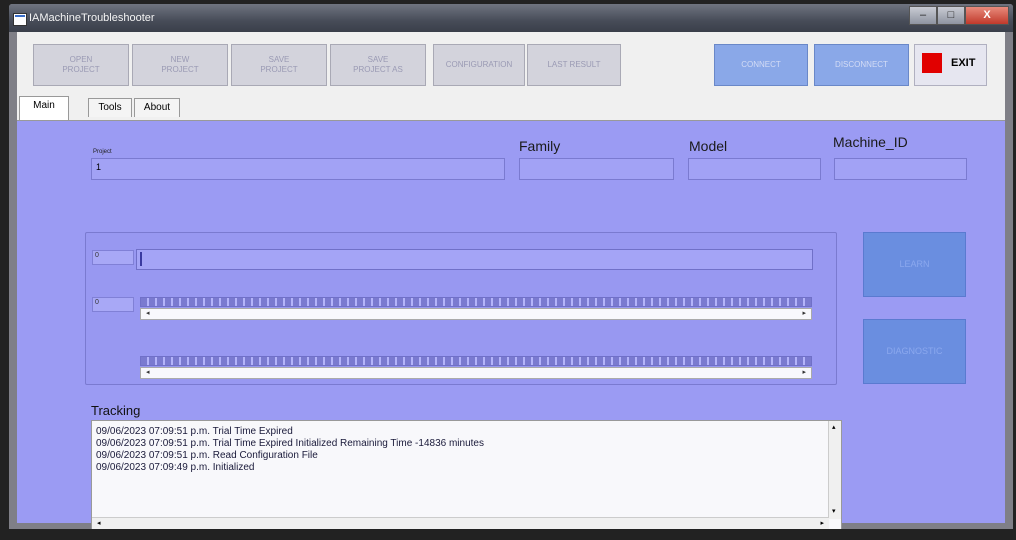  What do you see at coordinates (914, 264) in the screenshot?
I see `learn-button: LEARN` at bounding box center [914, 264].